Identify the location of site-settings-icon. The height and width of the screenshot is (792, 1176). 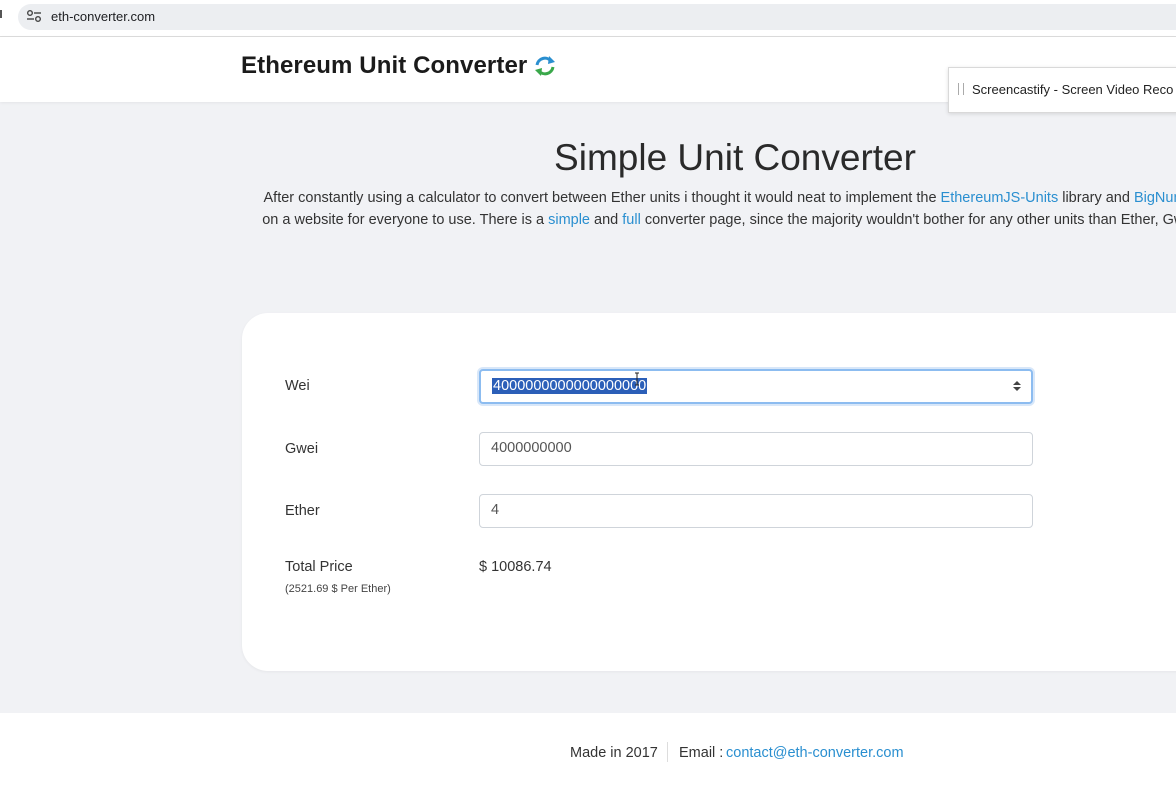
(34, 16).